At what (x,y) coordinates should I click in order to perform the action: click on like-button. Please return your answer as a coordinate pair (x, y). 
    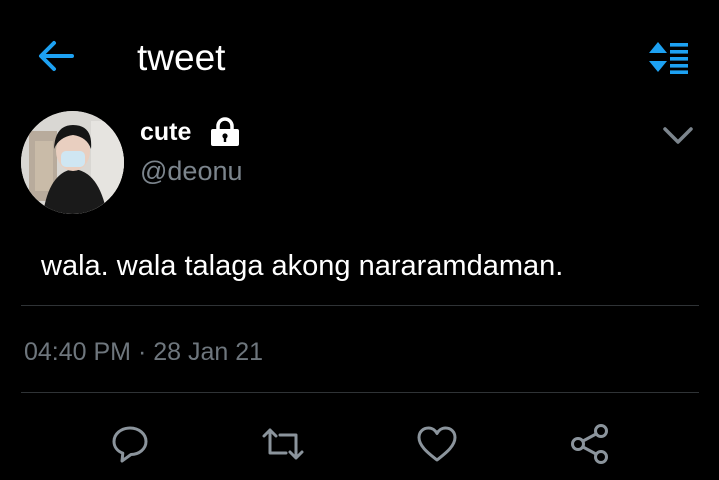
    Looking at the image, I should click on (437, 444).